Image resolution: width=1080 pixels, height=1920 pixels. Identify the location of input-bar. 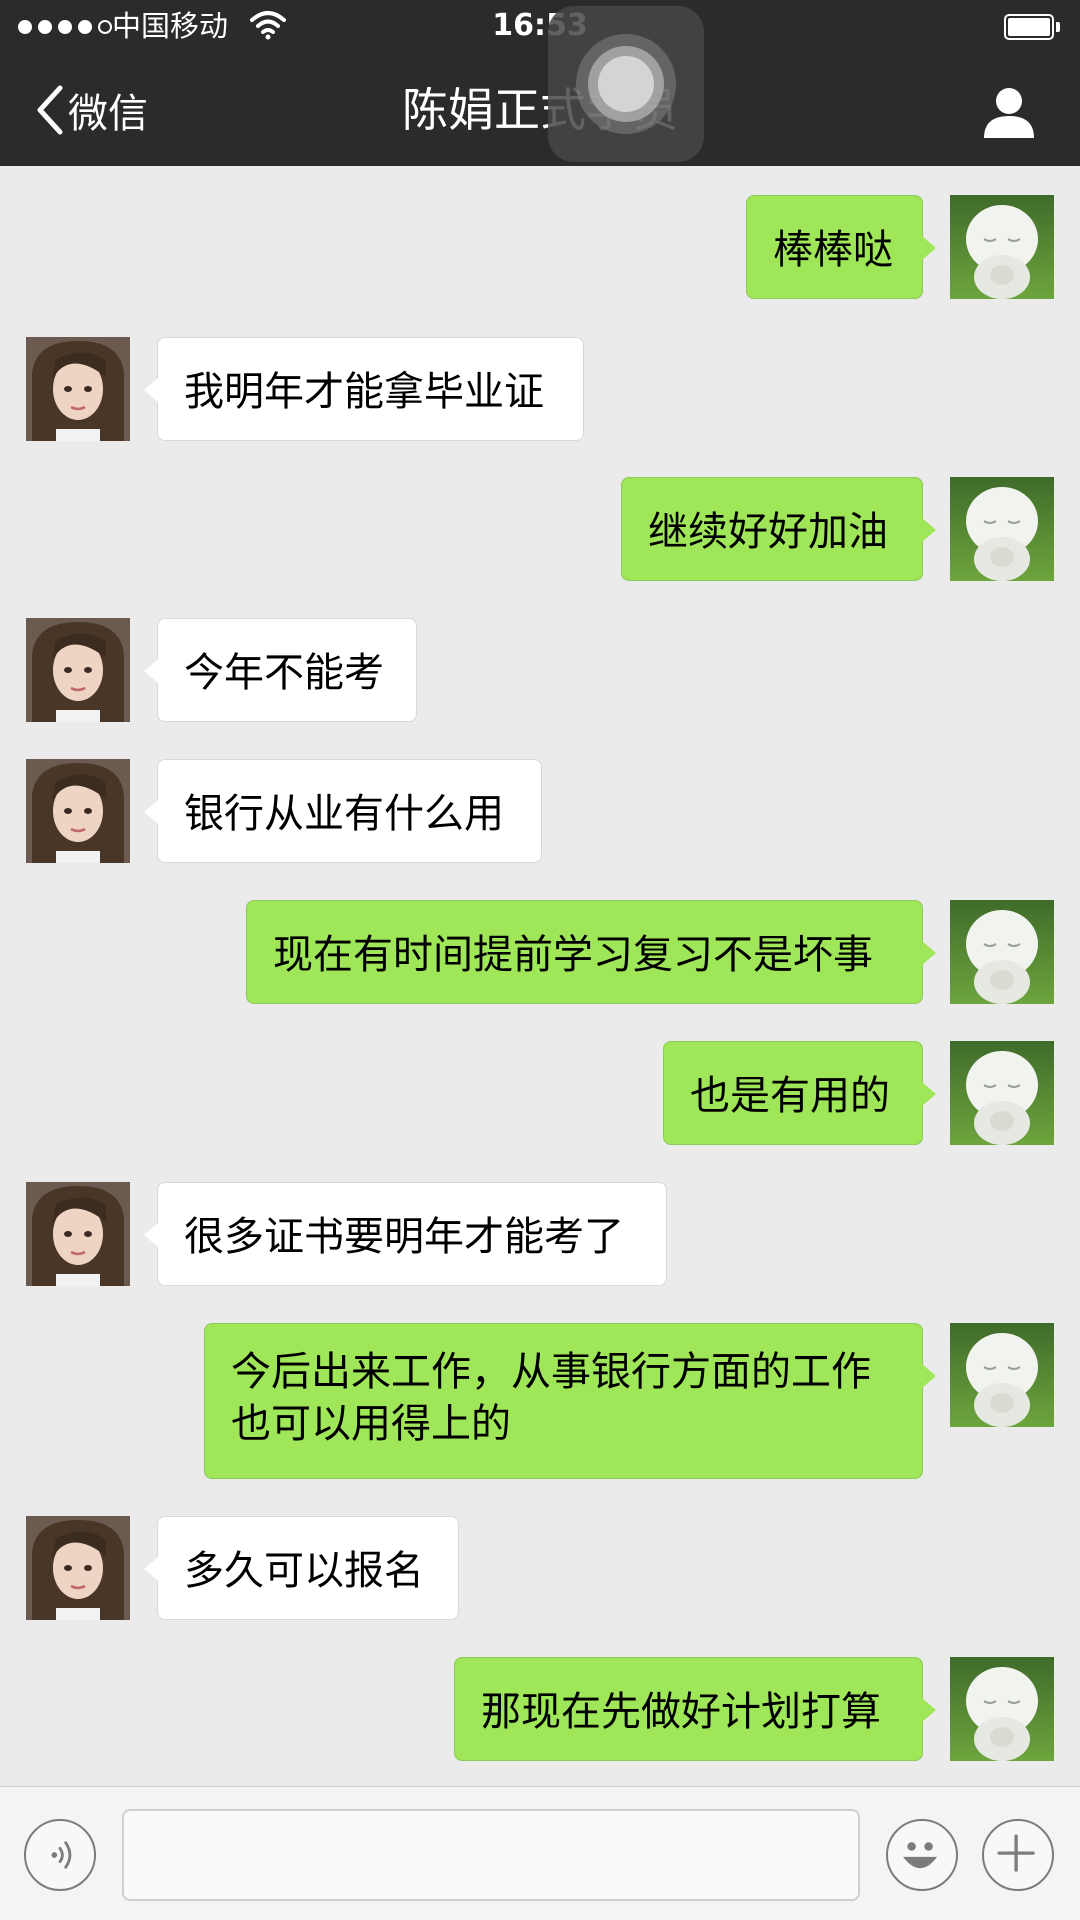
(540, 1853).